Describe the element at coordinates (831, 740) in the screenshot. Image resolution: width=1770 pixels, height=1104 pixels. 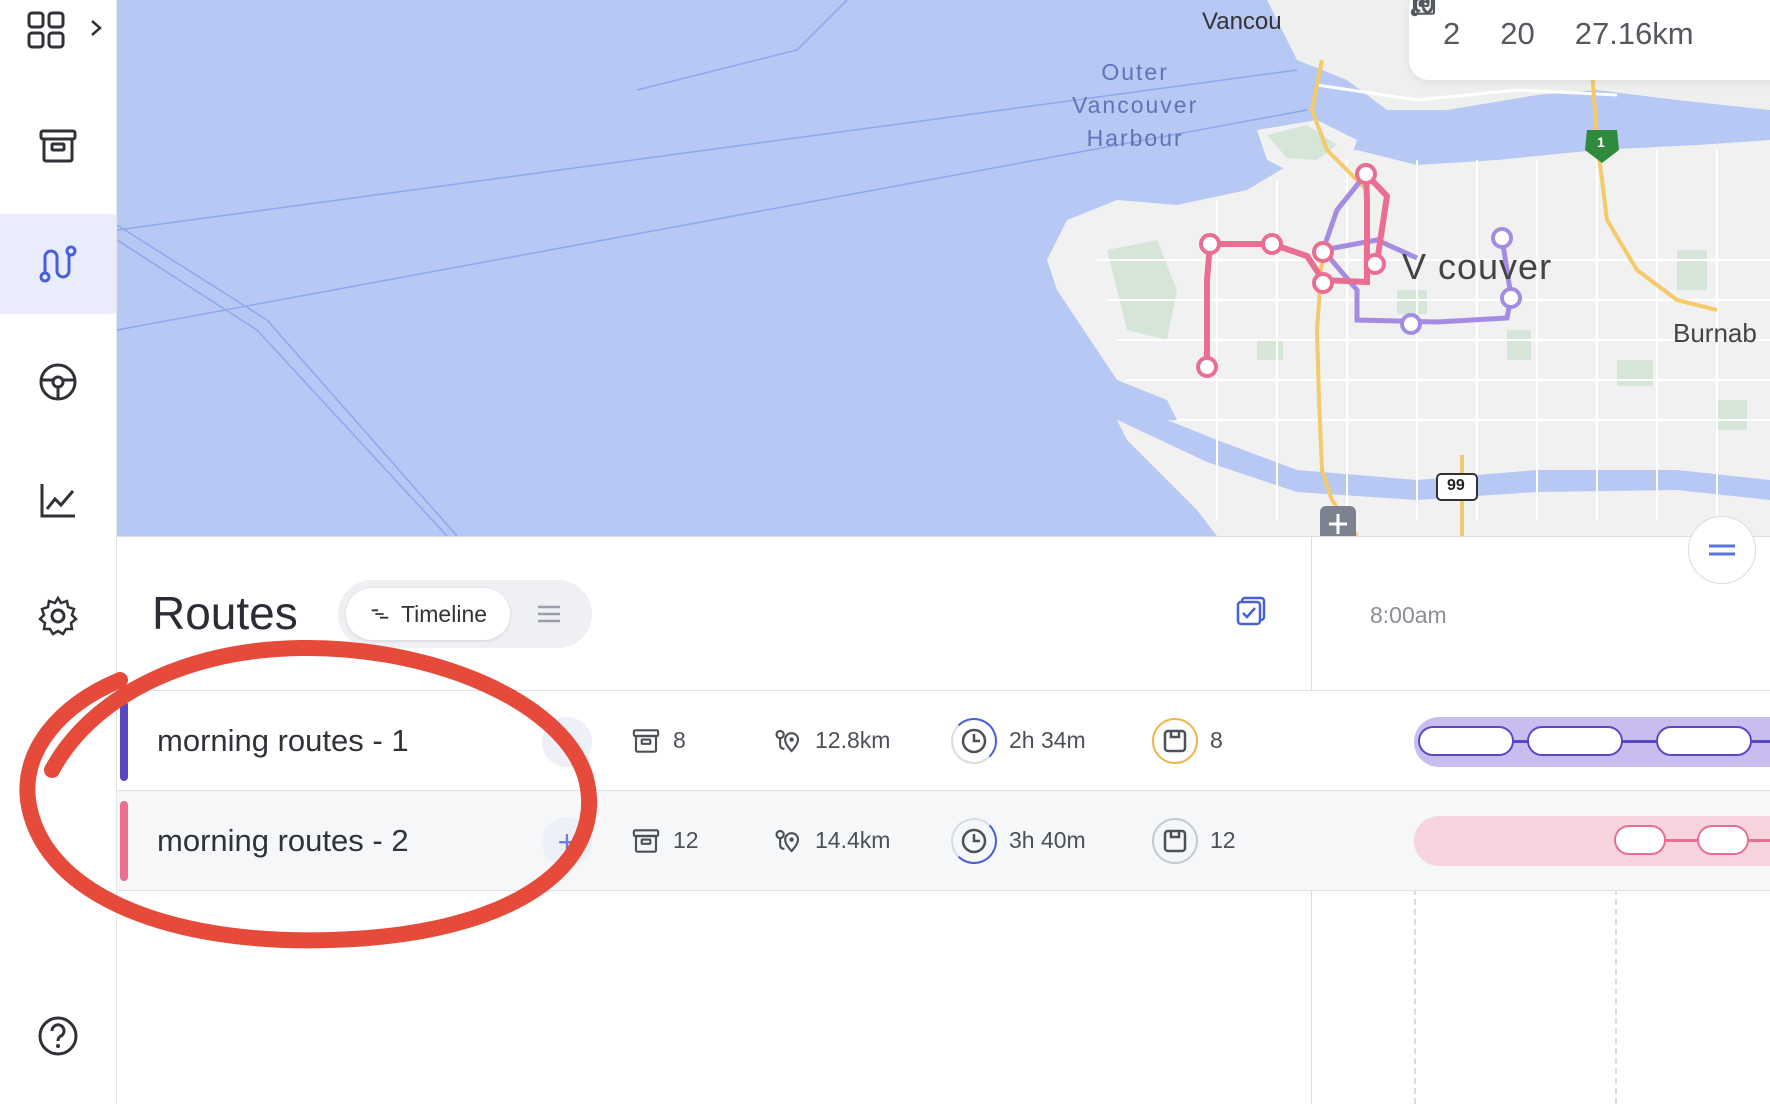
I see `route-distance: 12.8km` at that location.